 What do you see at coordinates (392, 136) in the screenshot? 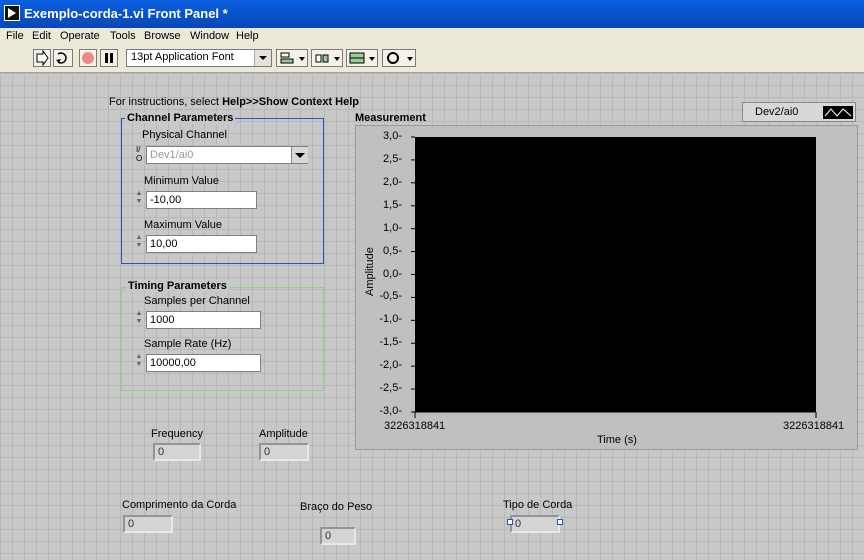
I see `y-tick-label: 3,0-` at bounding box center [392, 136].